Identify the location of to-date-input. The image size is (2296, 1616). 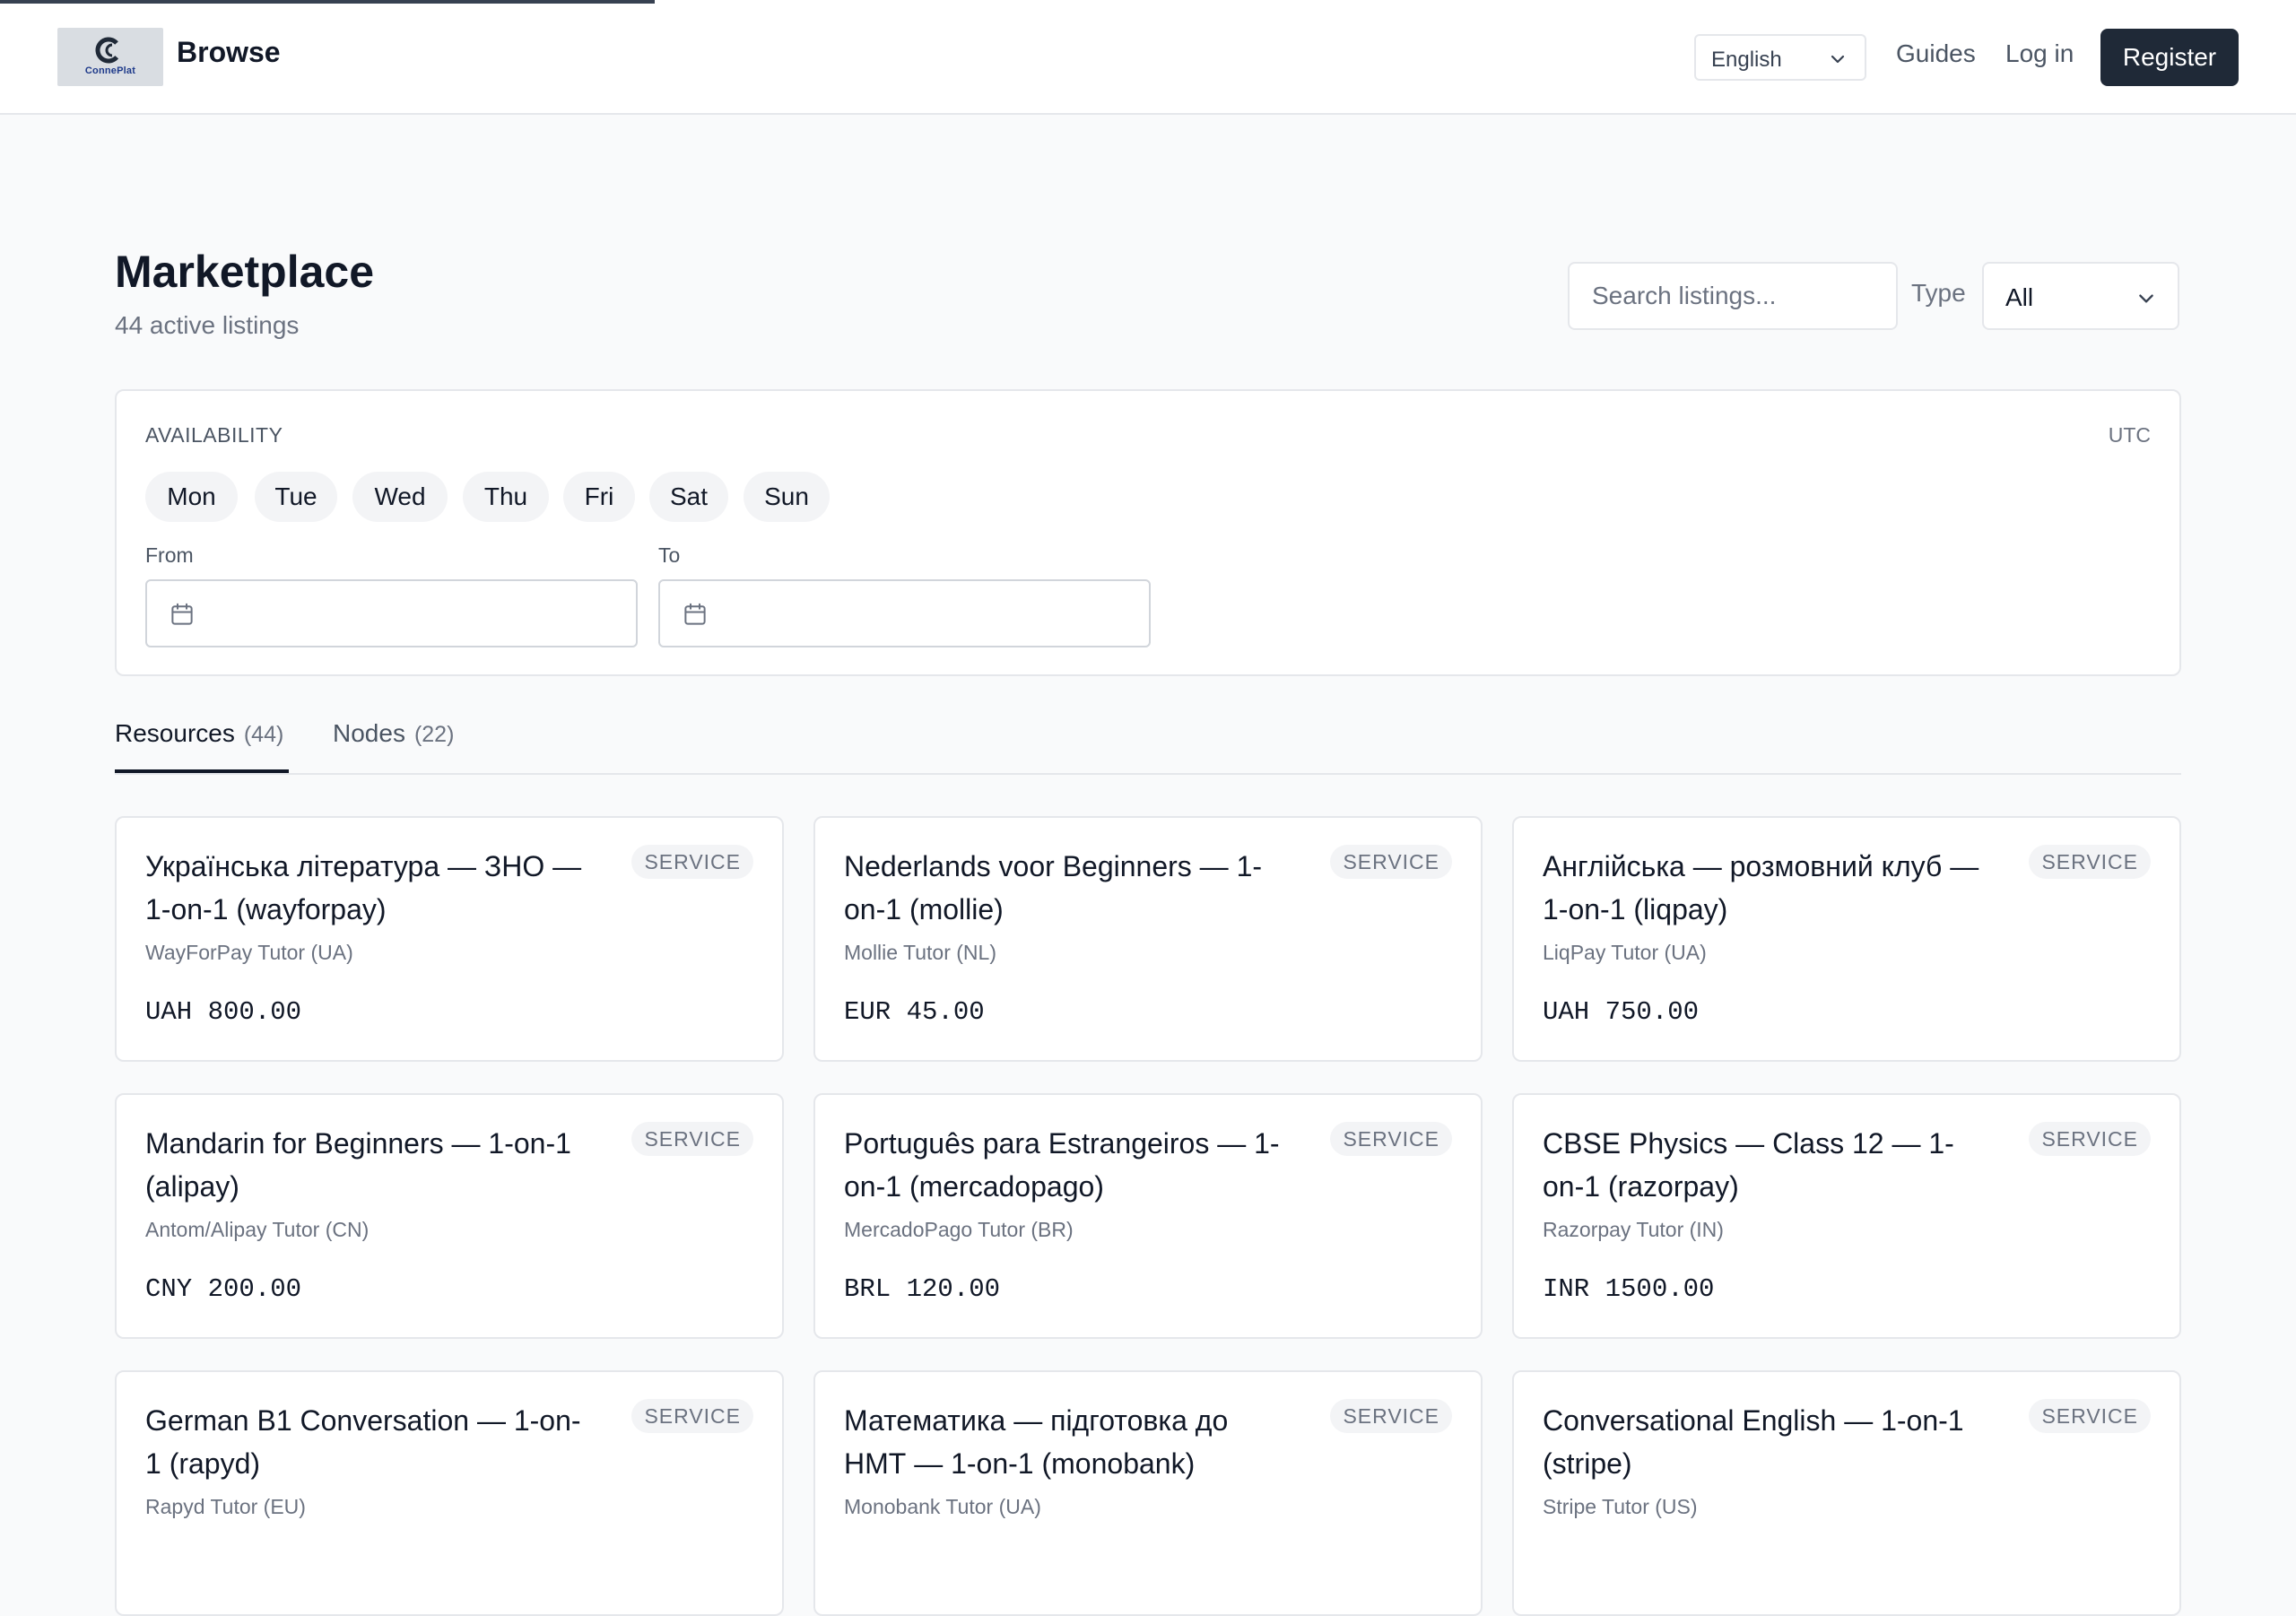
(904, 613).